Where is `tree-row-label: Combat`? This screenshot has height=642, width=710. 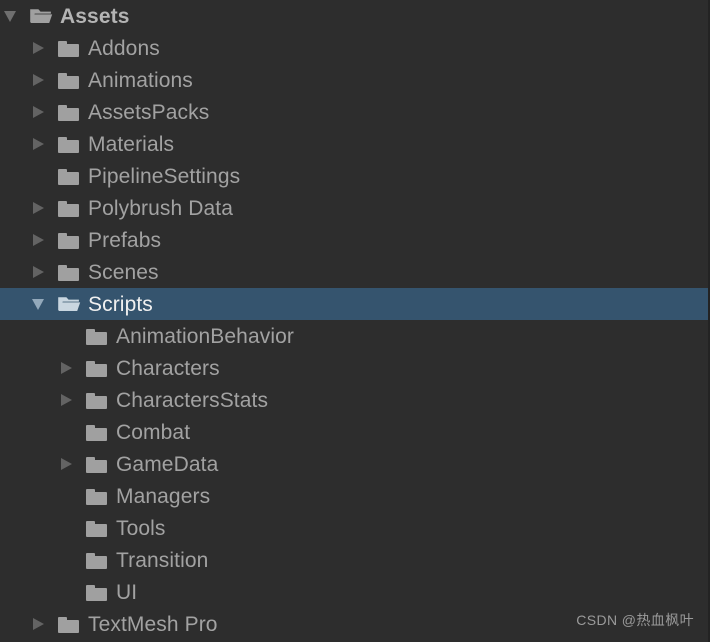
tree-row-label: Combat is located at coordinates (153, 432).